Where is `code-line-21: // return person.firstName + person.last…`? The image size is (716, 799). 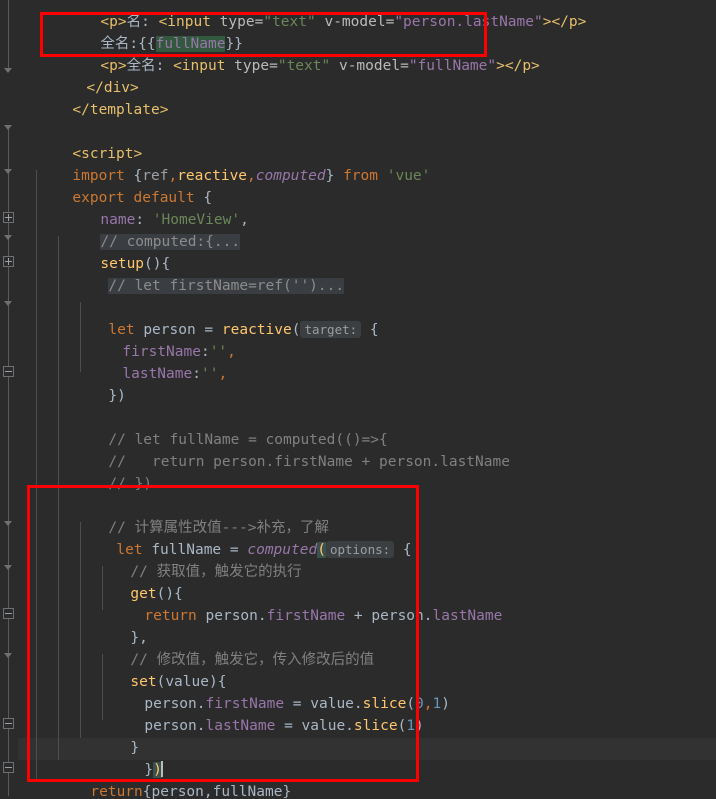 code-line-21: // return person.firstName + person.last… is located at coordinates (283, 449).